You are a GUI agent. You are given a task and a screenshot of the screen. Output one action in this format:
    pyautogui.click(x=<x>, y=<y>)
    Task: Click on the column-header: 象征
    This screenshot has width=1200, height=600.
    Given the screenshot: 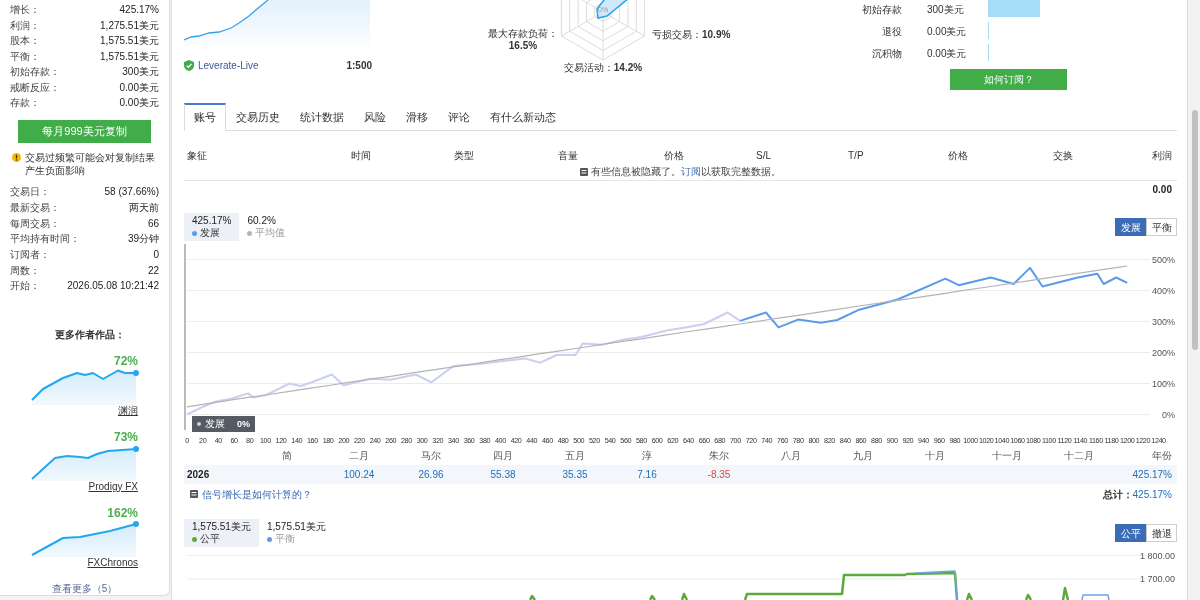 What is the action you would take?
    pyautogui.click(x=197, y=155)
    